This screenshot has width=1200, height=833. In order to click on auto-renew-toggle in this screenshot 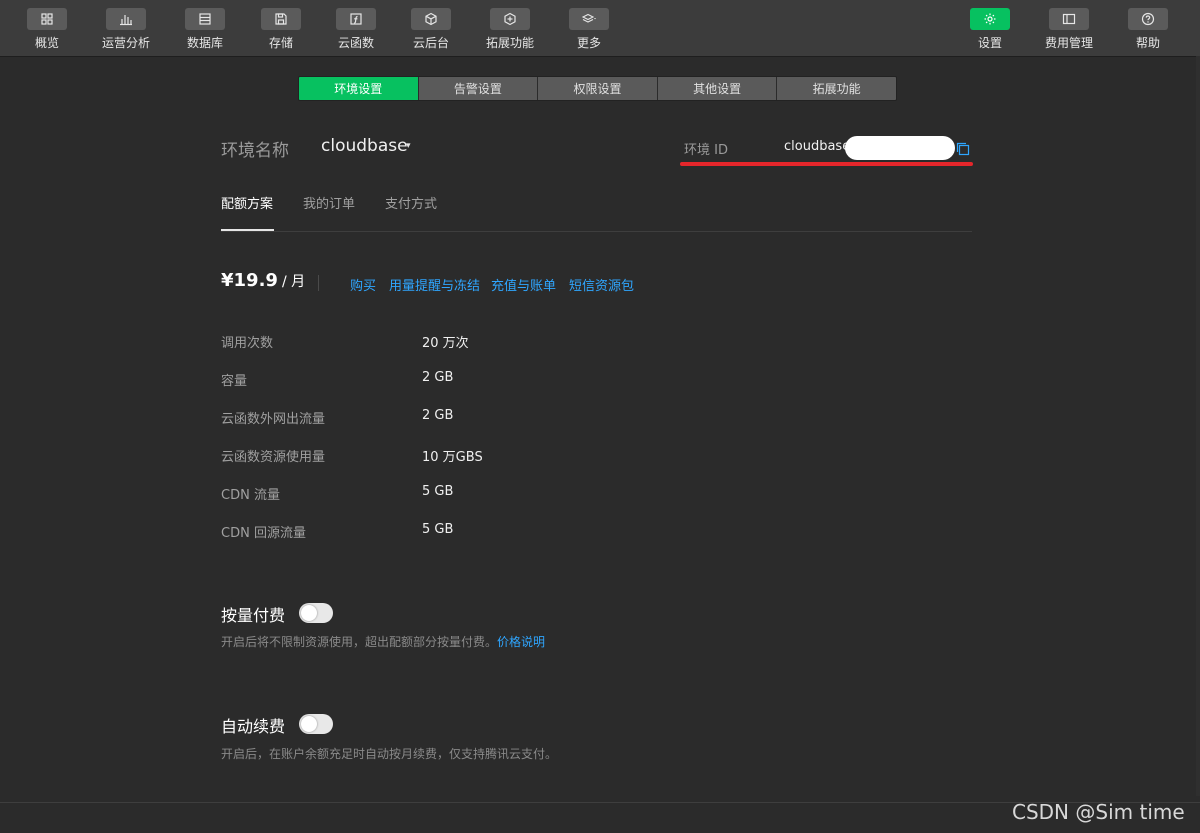, I will do `click(316, 724)`.